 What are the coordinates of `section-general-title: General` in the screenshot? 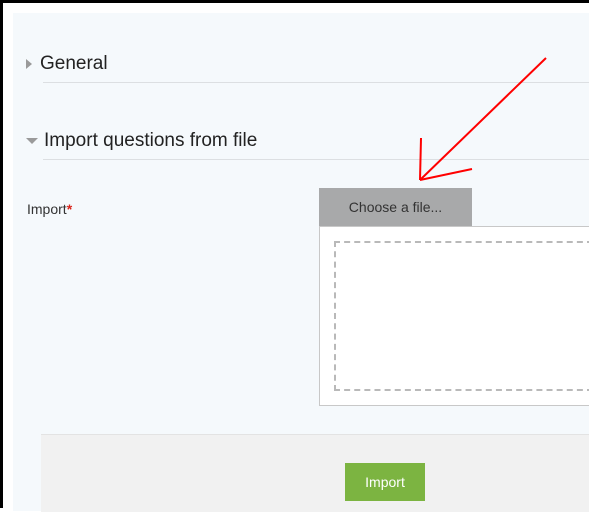 It's located at (74, 63).